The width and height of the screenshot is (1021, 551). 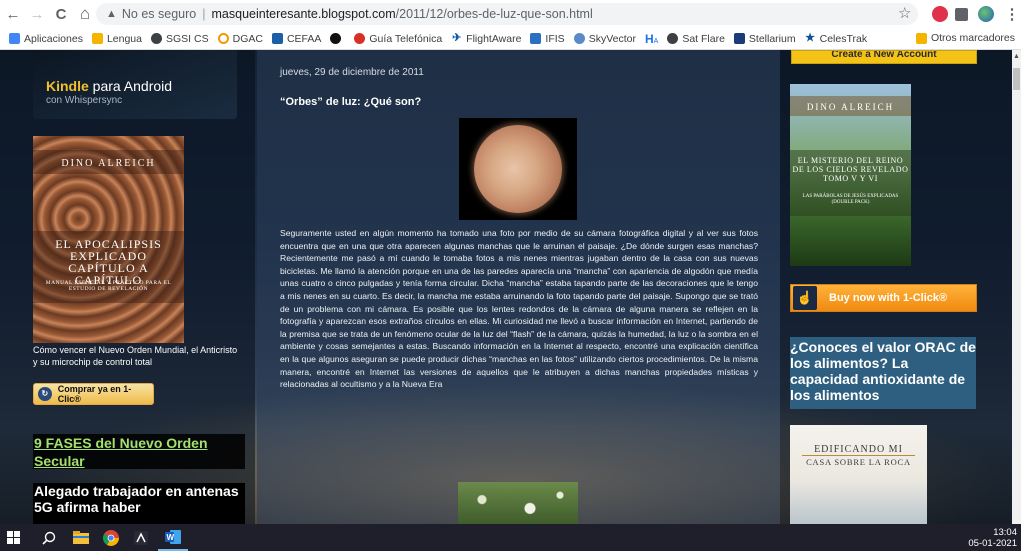 I want to click on other-bookmarks: Otros marcadores, so click(x=965, y=38).